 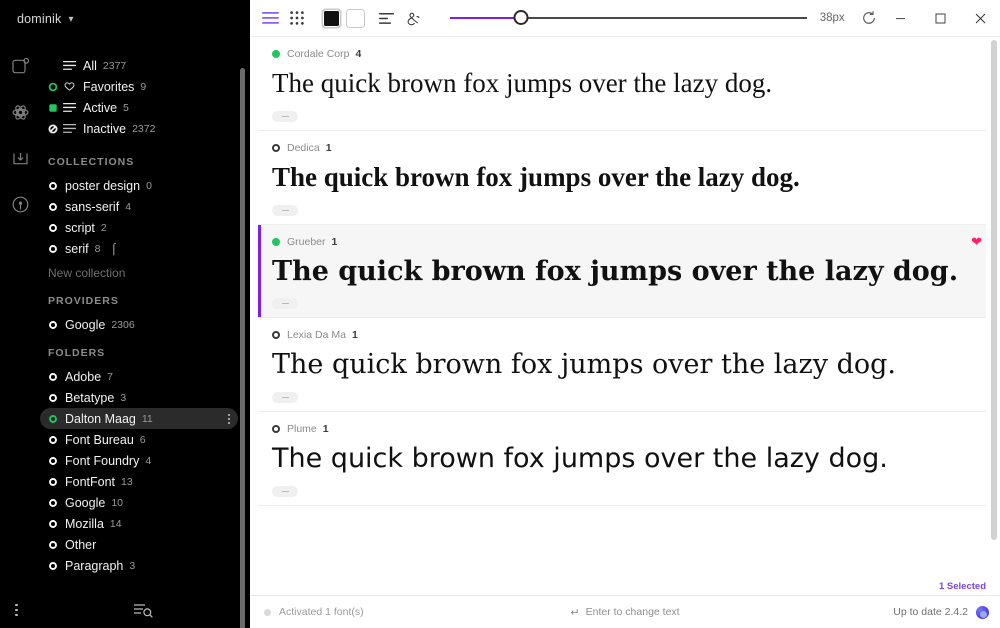 What do you see at coordinates (20, 204) in the screenshot?
I see `broadcast-activity-icon` at bounding box center [20, 204].